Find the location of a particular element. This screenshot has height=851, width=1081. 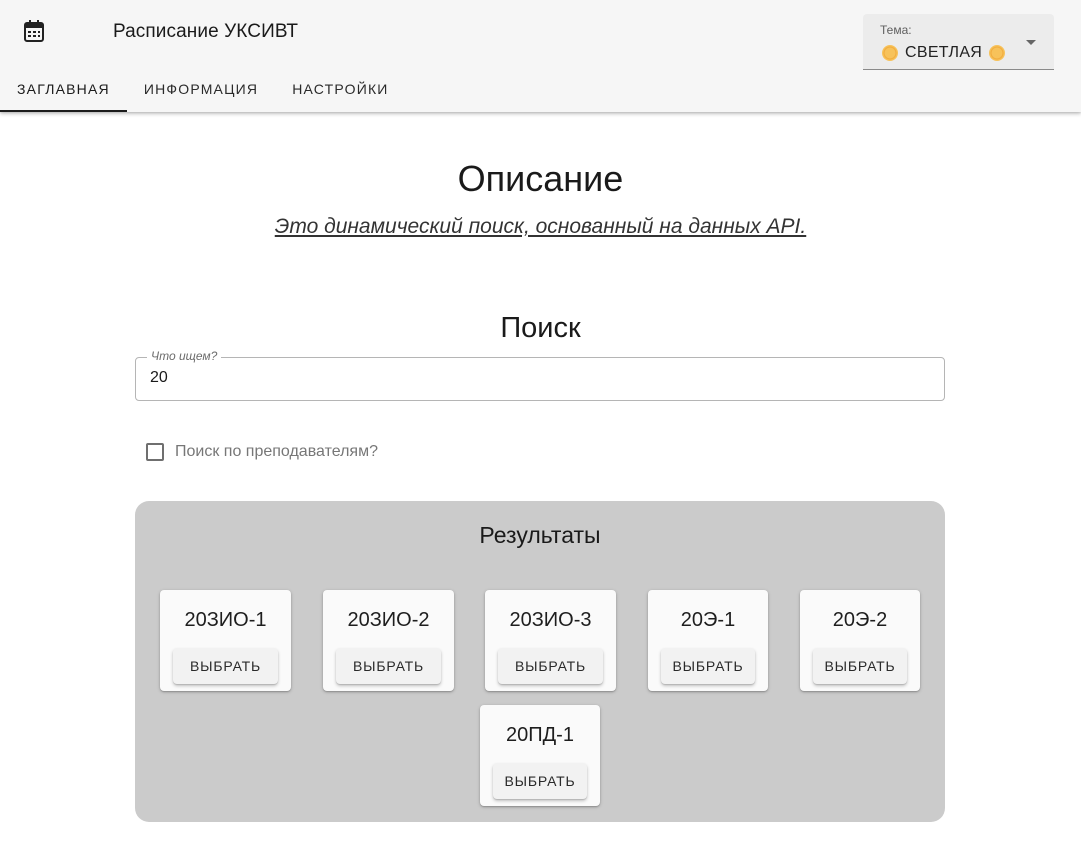

search-input-label: Что ищем? is located at coordinates (184, 356).